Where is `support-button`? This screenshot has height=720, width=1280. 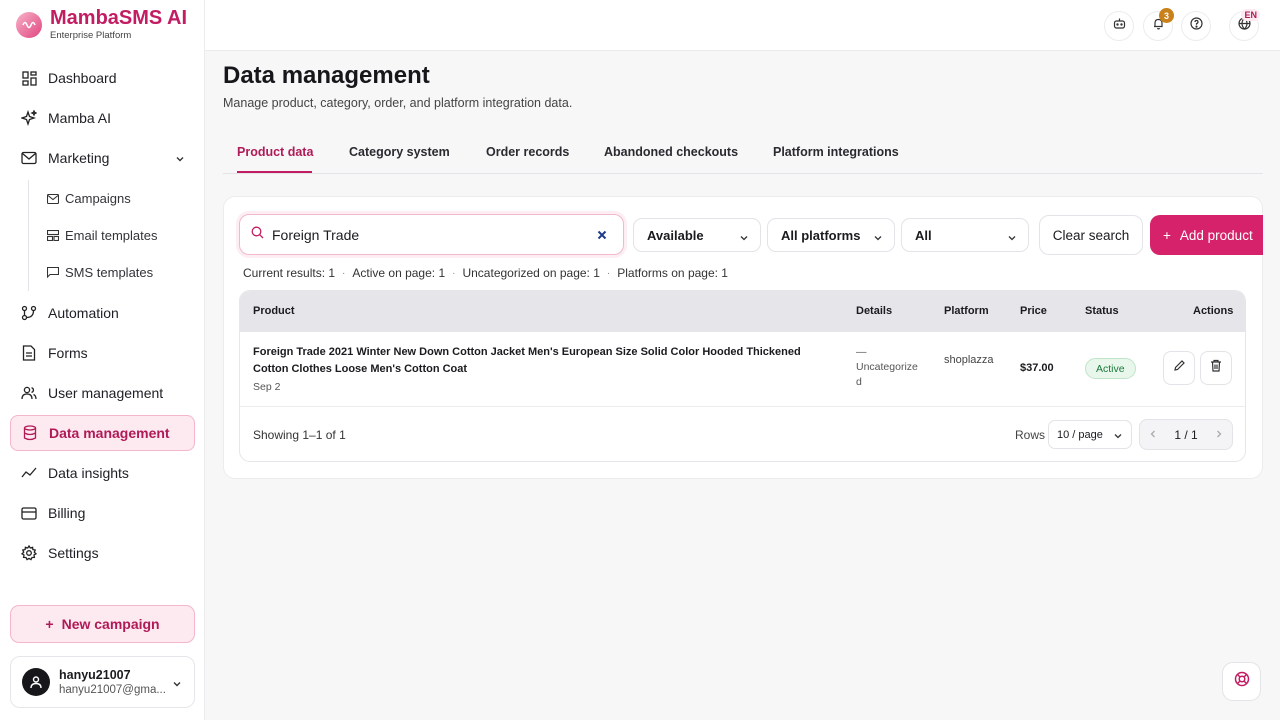 support-button is located at coordinates (1241, 681).